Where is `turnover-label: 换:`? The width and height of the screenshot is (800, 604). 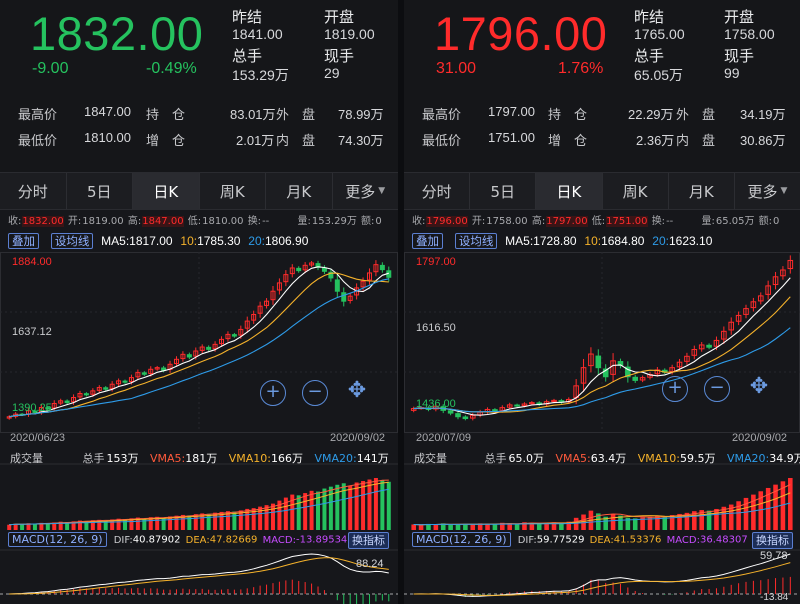 turnover-label: 换: is located at coordinates (658, 221).